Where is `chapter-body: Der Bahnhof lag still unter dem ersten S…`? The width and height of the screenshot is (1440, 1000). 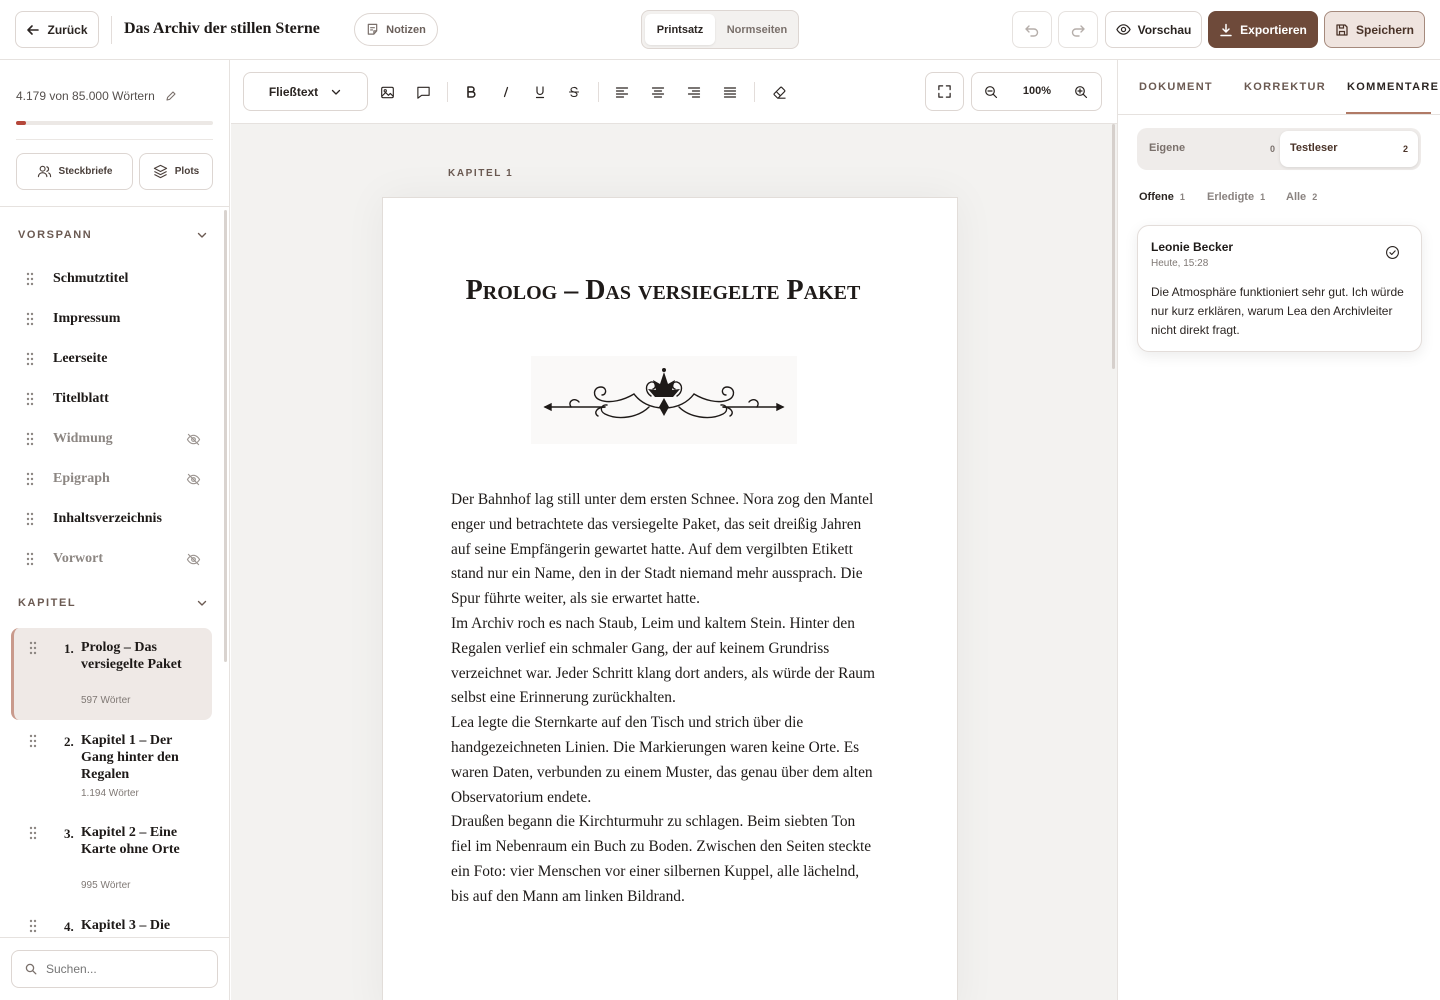 chapter-body: Der Bahnhof lag still unter dem ersten S… is located at coordinates (663, 699).